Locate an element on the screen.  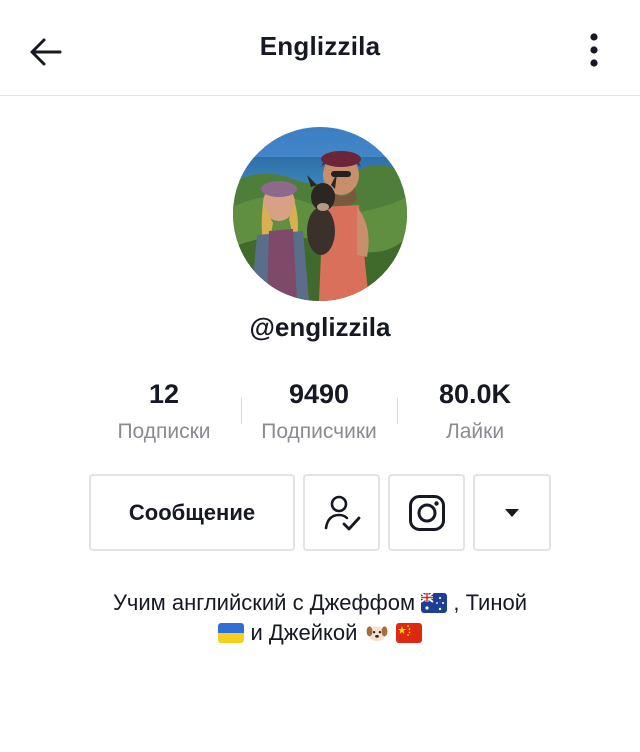
likes-label: Лайки is located at coordinates (475, 431).